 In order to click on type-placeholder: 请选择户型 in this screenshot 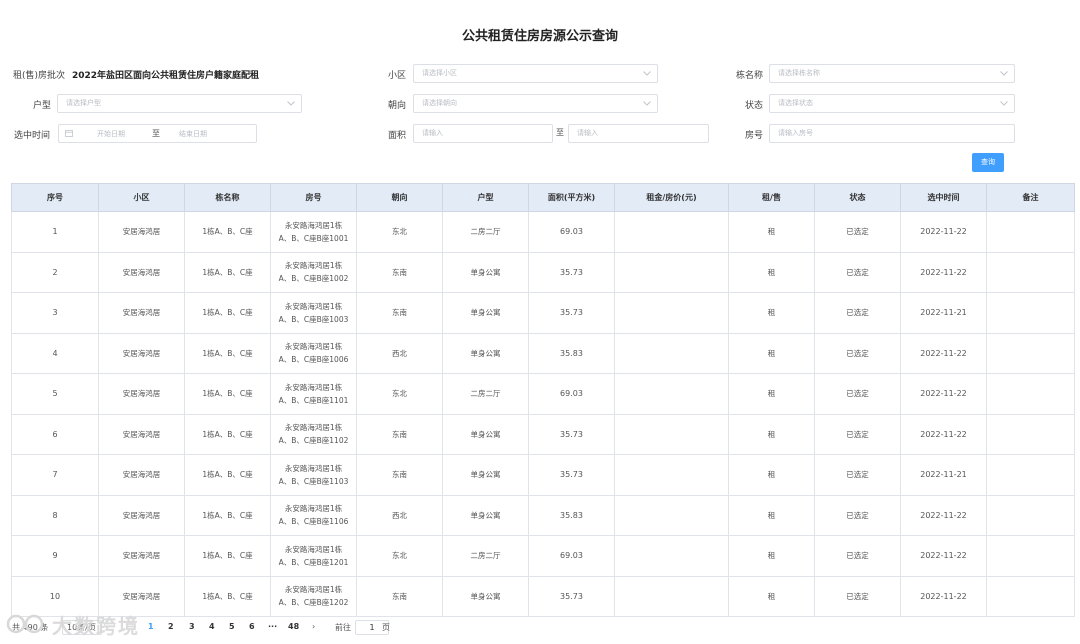, I will do `click(83, 103)`.